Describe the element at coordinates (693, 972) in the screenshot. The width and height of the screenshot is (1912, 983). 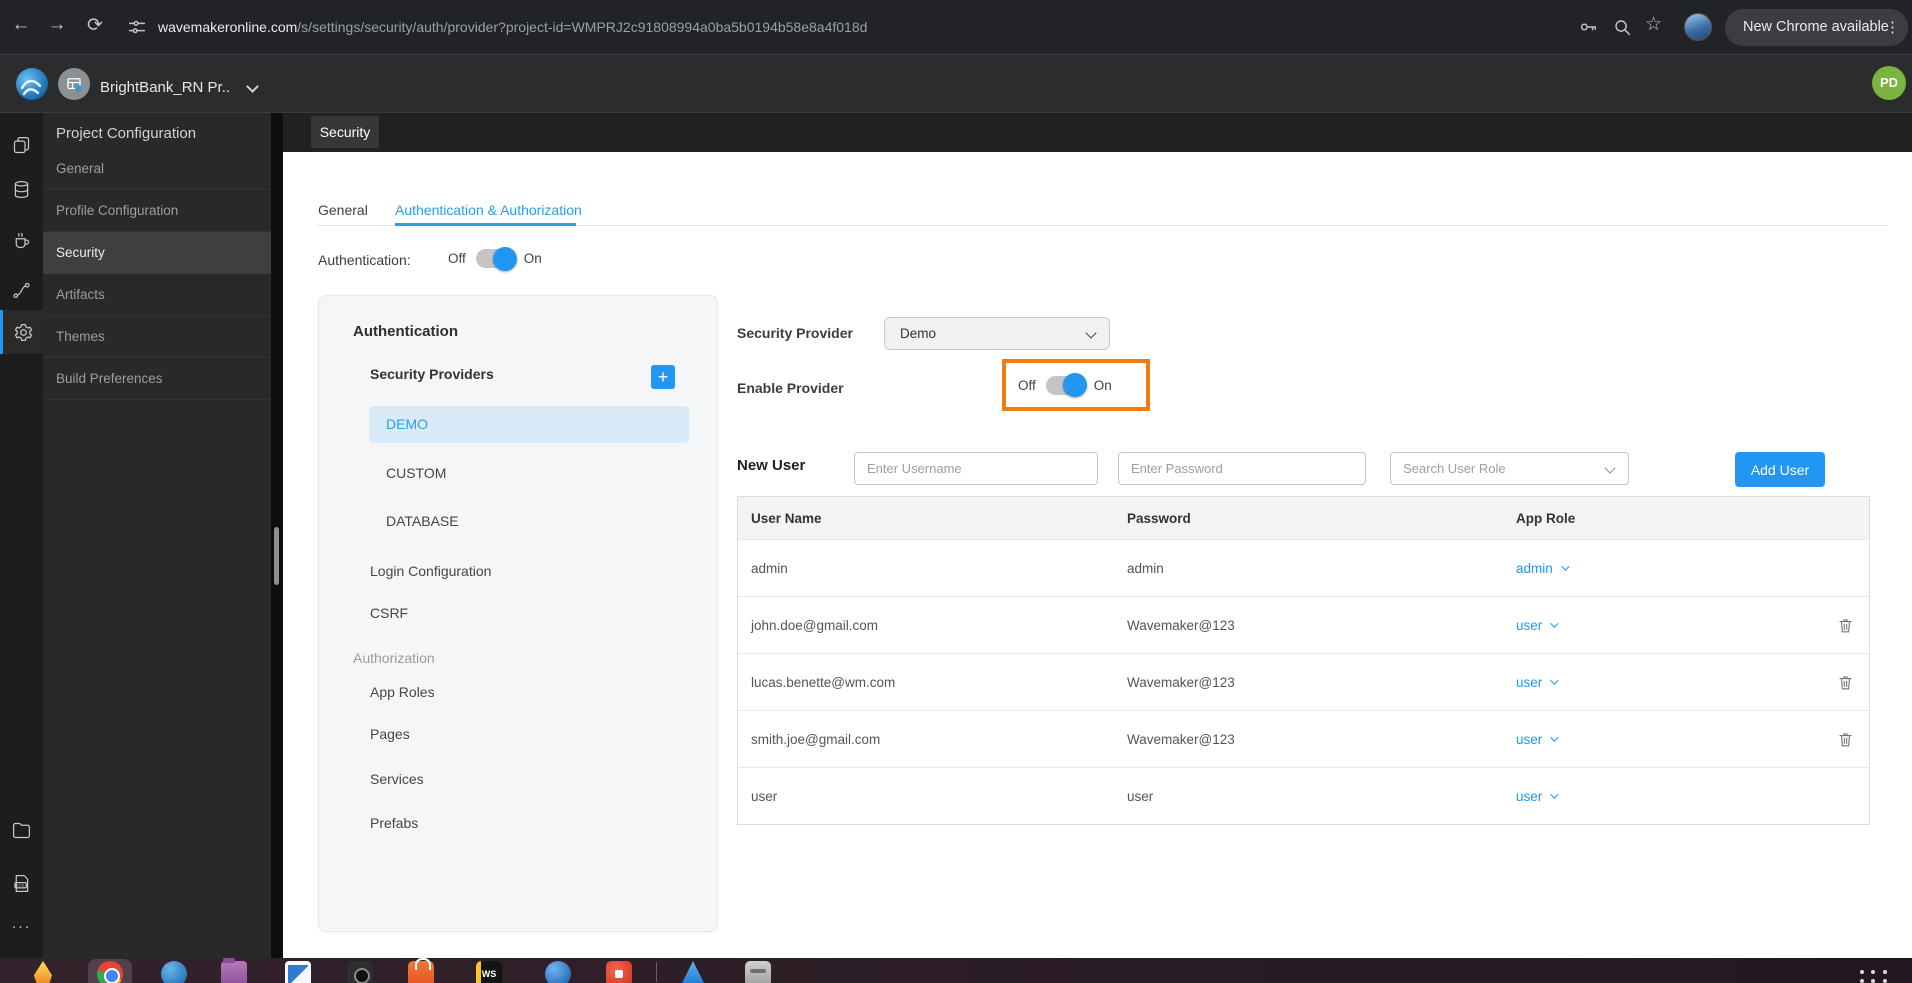
I see `blue-triangle-app-icon` at that location.